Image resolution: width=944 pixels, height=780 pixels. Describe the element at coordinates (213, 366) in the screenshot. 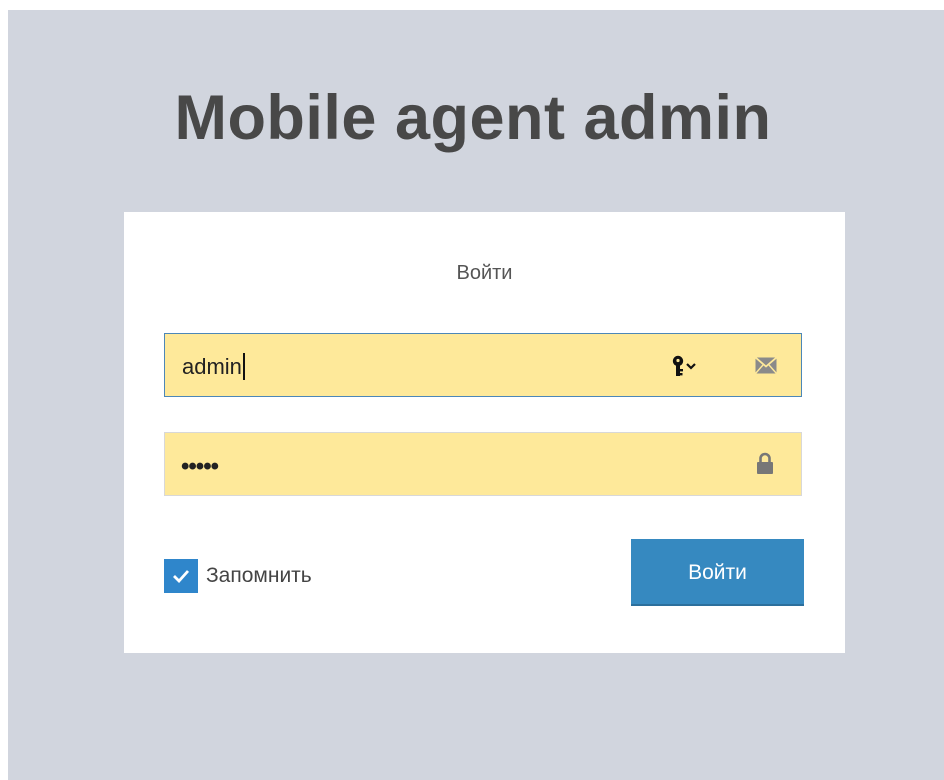

I see `username-value: admin` at that location.